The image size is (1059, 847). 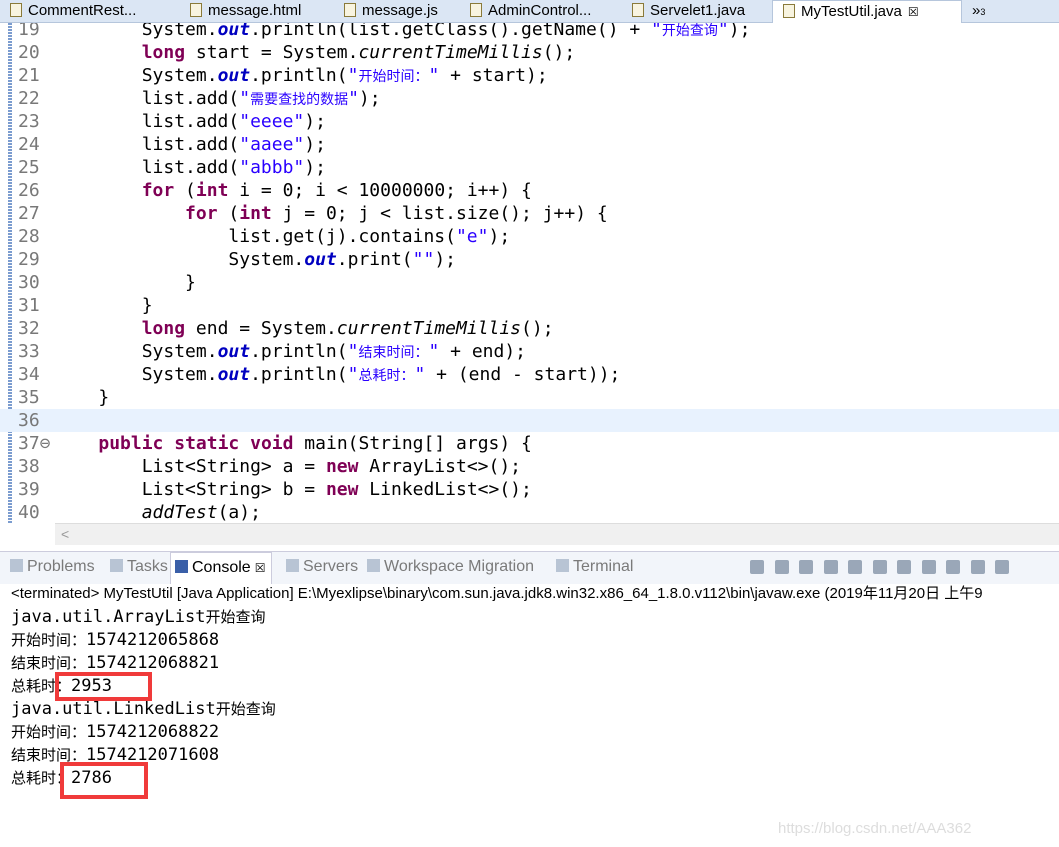 What do you see at coordinates (29, 144) in the screenshot?
I see `line-number: 24` at bounding box center [29, 144].